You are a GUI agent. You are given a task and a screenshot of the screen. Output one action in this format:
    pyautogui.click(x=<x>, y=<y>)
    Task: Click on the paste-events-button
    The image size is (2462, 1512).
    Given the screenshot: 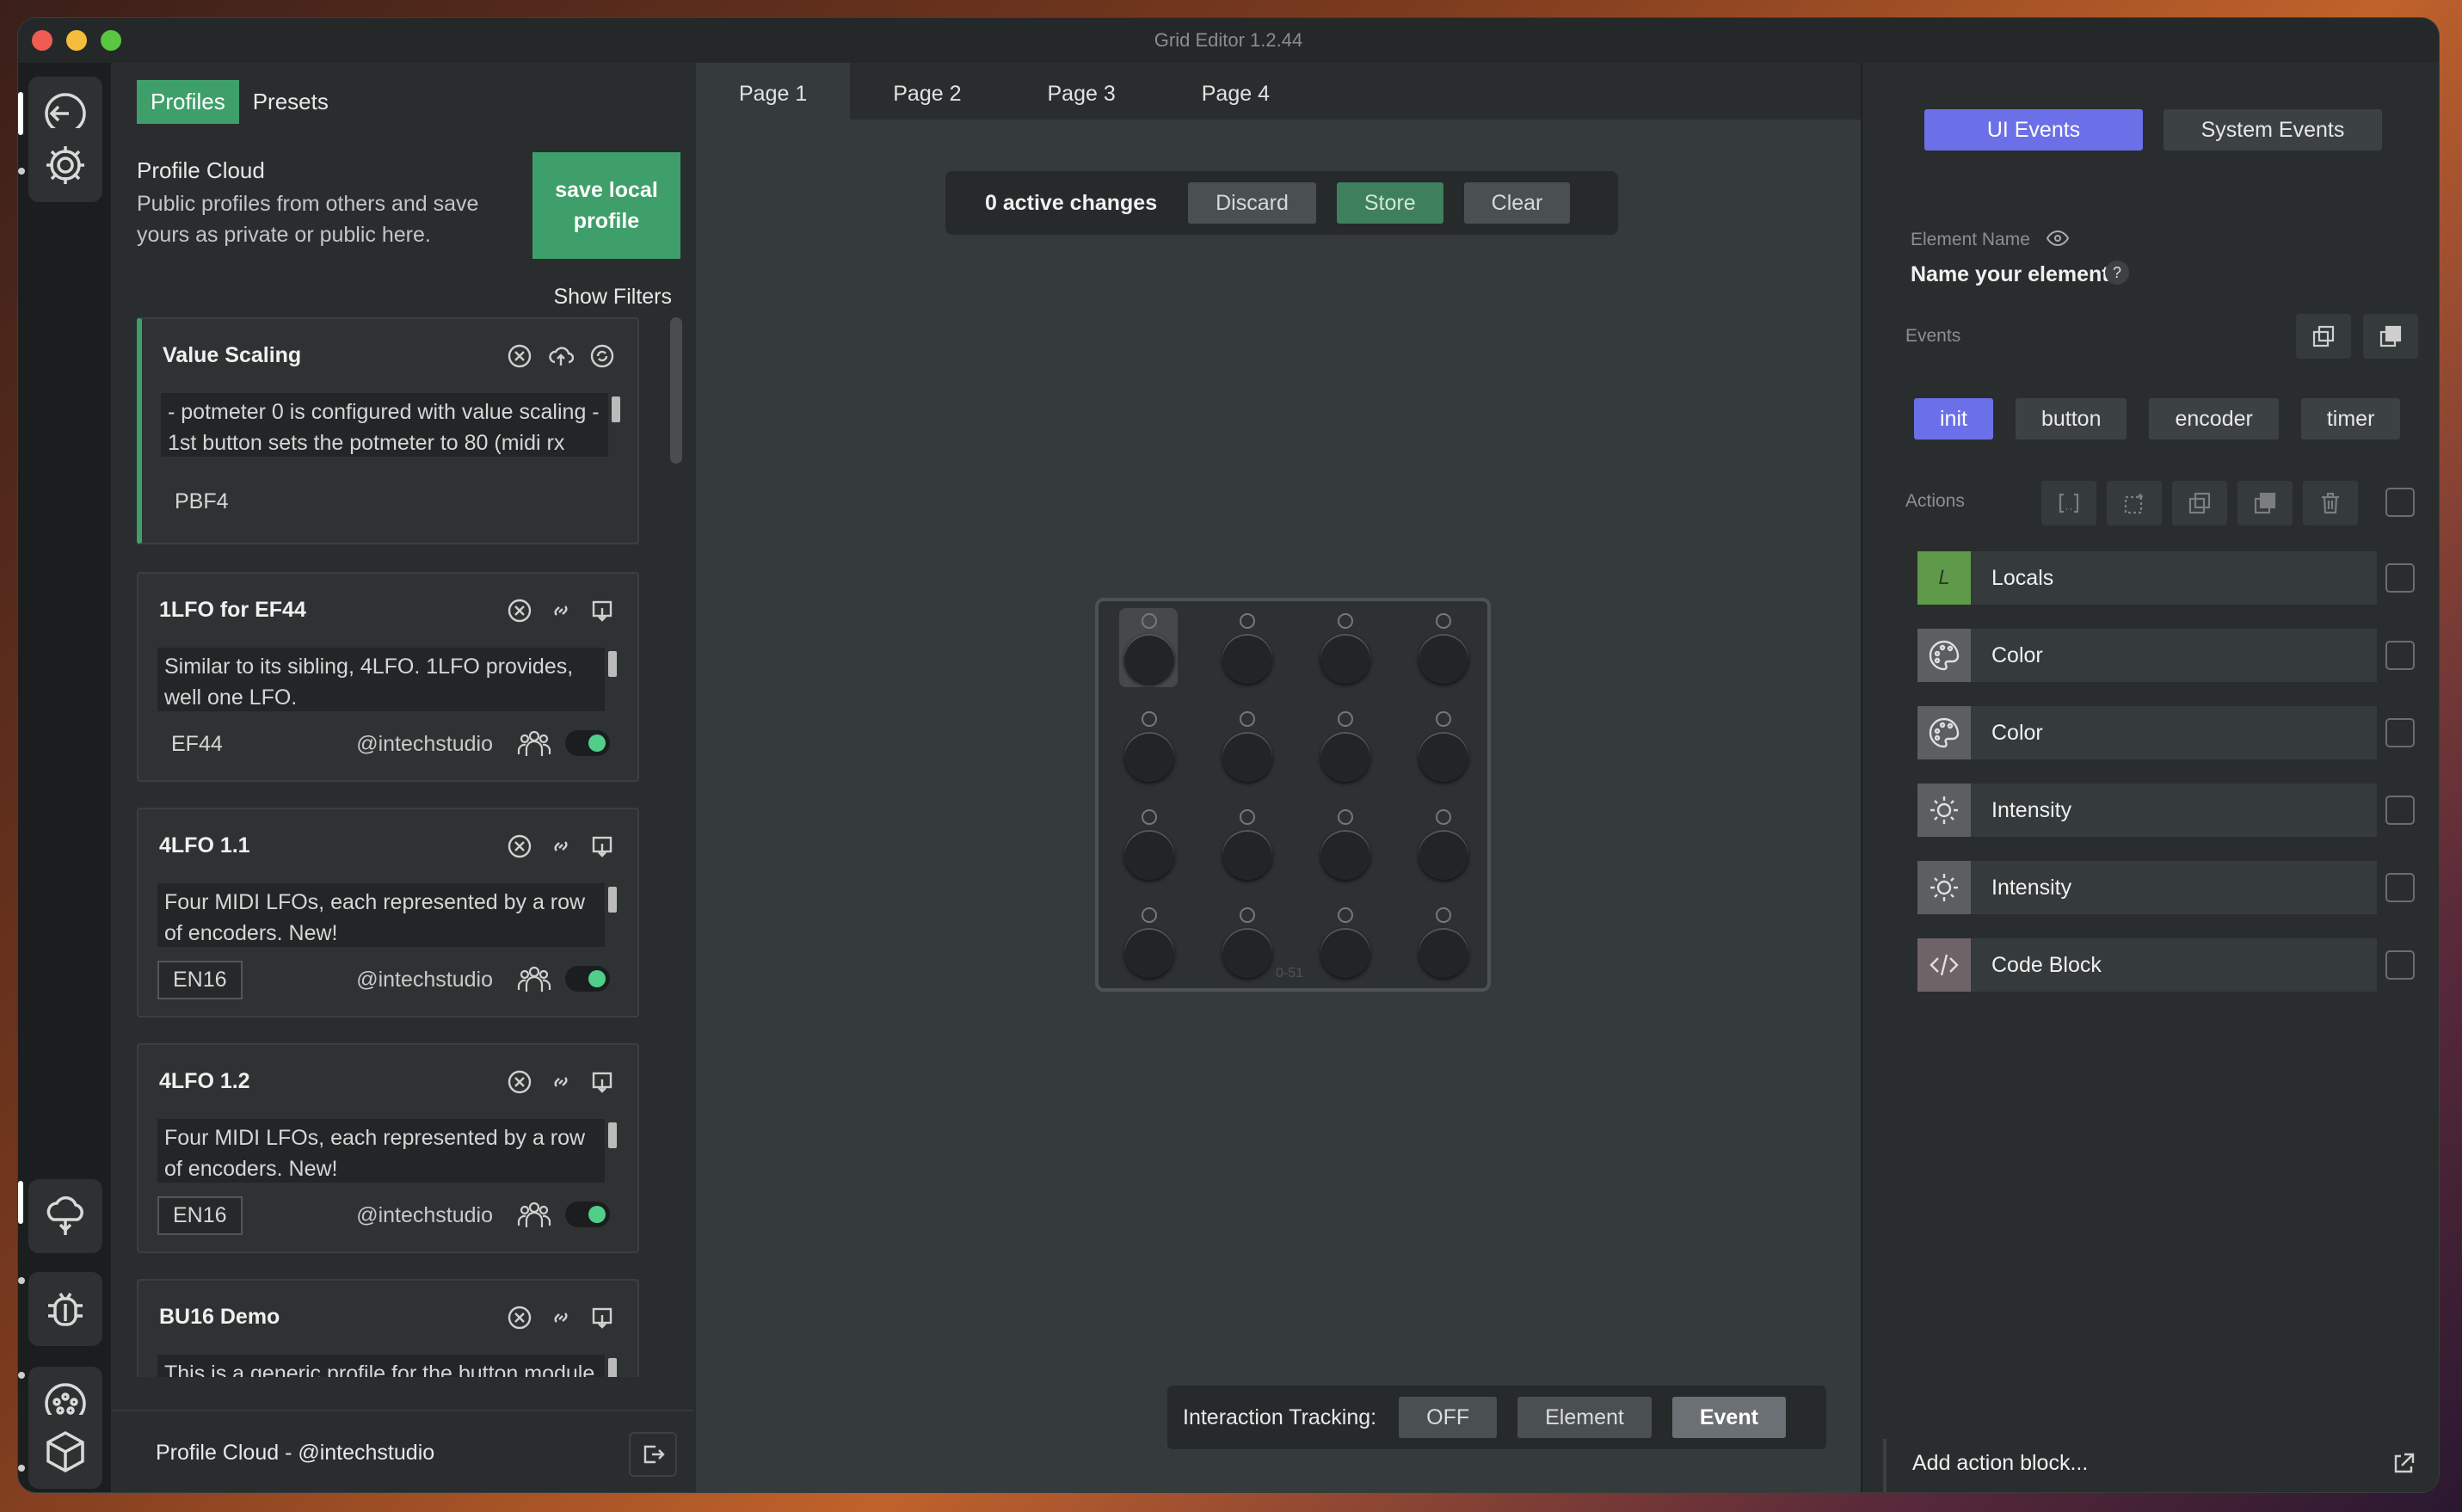 What is the action you would take?
    pyautogui.click(x=2390, y=337)
    